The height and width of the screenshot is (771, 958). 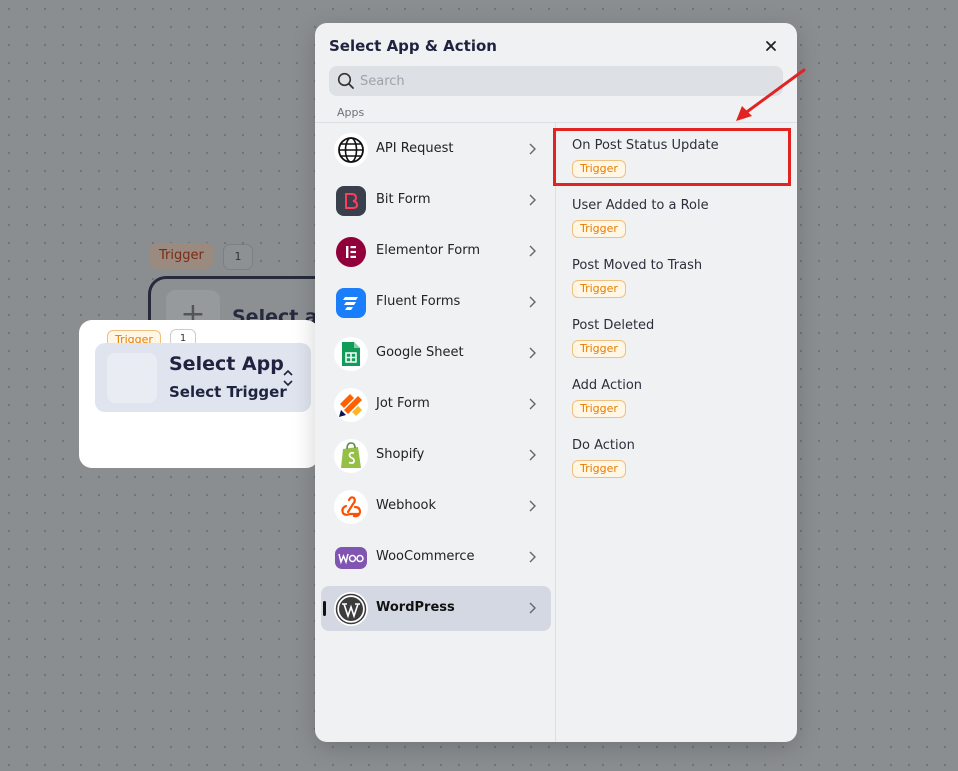 I want to click on trigger-item: Add Action Trigger, so click(x=676, y=397).